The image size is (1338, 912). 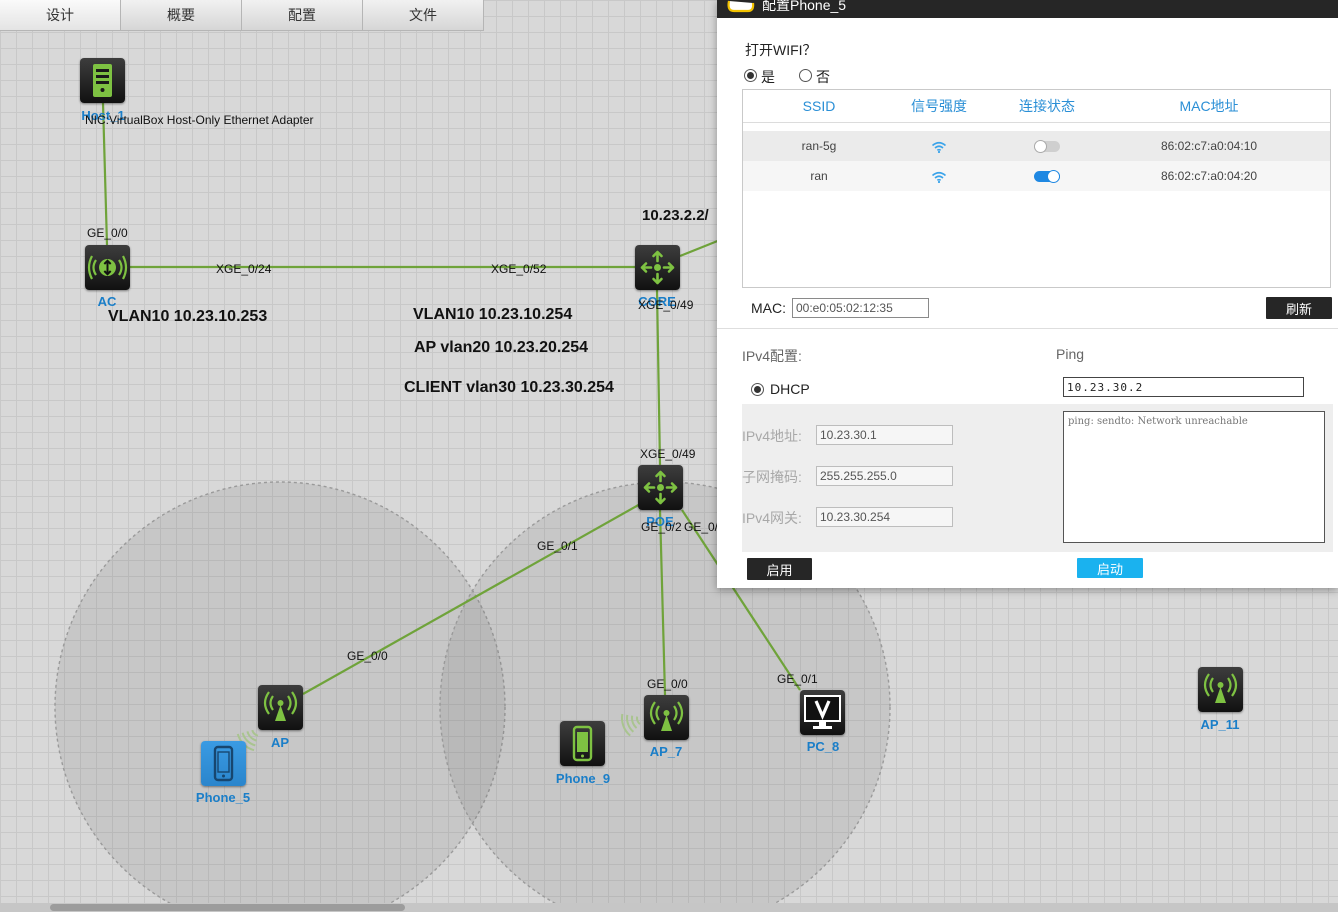 I want to click on port-label-ap7-poe: GE_0/0, so click(x=667, y=684).